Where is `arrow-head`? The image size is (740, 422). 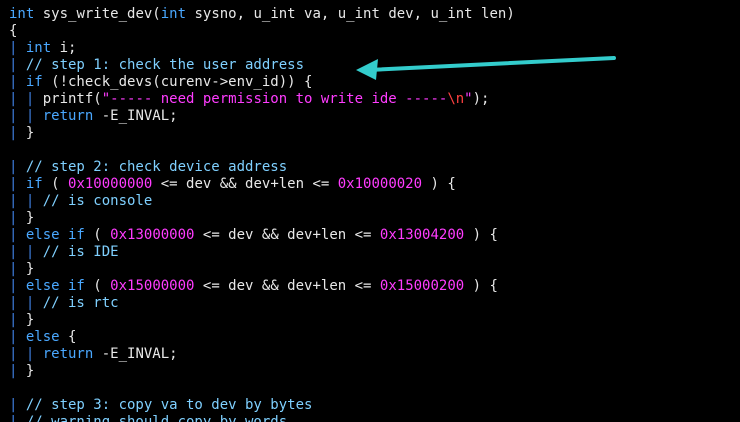 arrow-head is located at coordinates (367, 69).